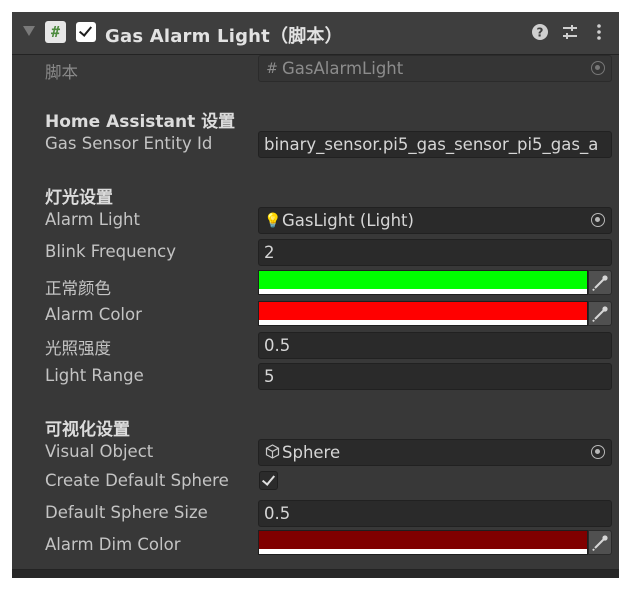  What do you see at coordinates (61, 72) in the screenshot?
I see `script-label: 脚本` at bounding box center [61, 72].